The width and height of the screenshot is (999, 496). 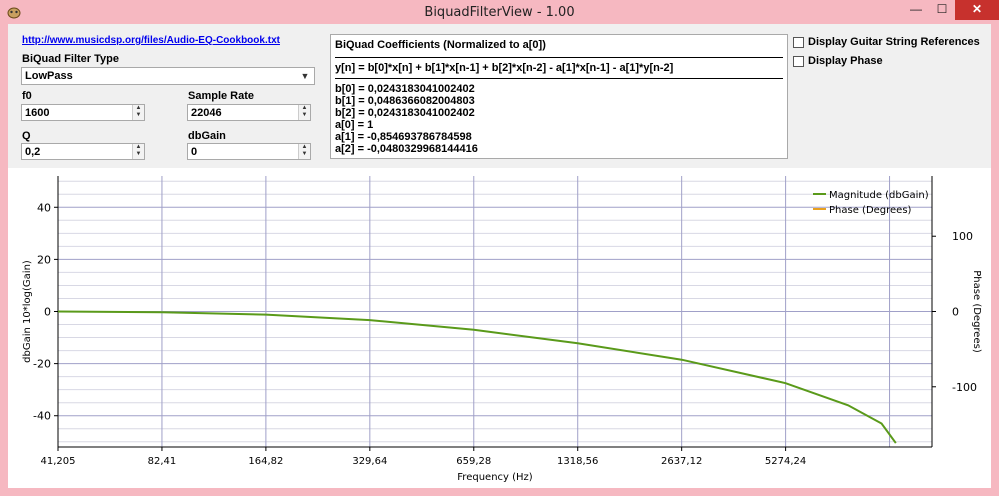 I want to click on sample-rate-stepper: 22046 ▲ ▼, so click(x=249, y=112).